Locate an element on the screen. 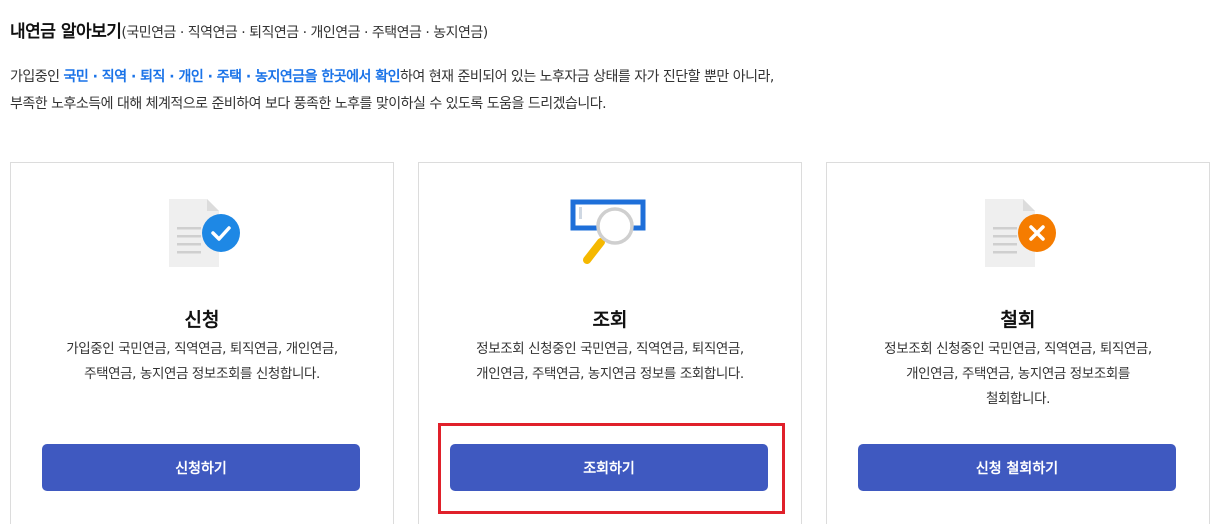 The width and height of the screenshot is (1228, 524). apply-card-title: 신청 is located at coordinates (202, 320).